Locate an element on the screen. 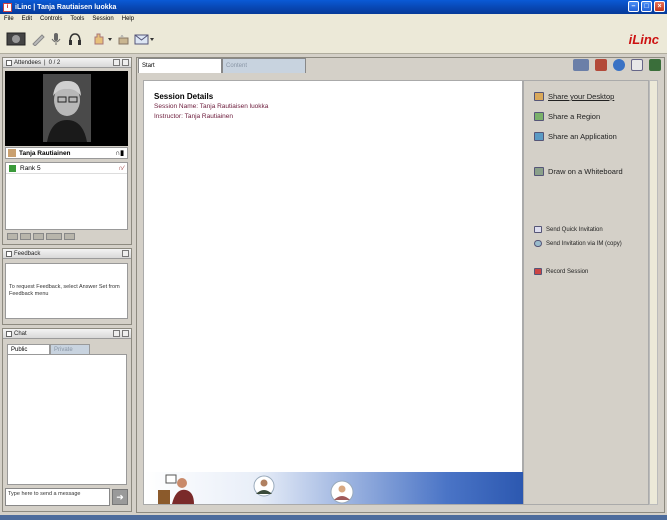 This screenshot has width=667, height=520. attendee-list: Rank 5 ∩⁄ is located at coordinates (66, 196).